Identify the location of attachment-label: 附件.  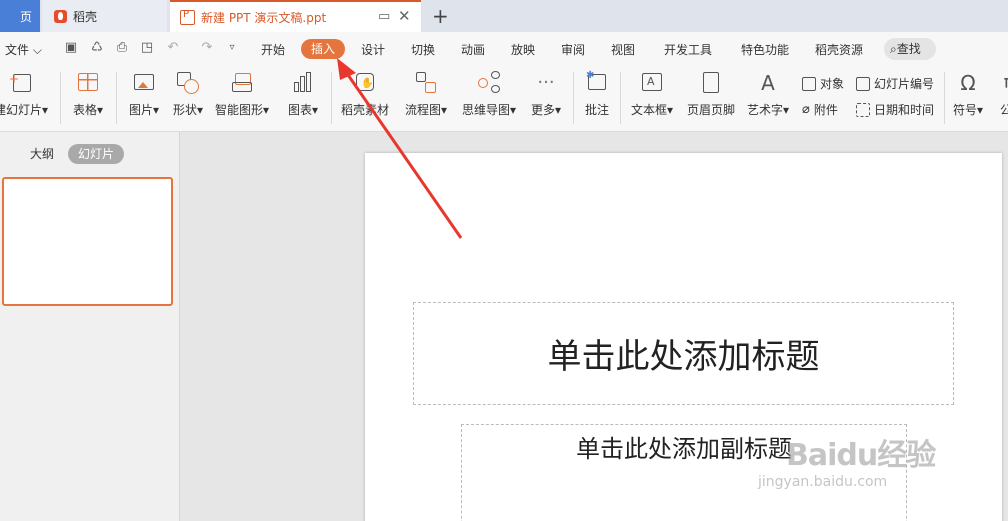
(825, 110).